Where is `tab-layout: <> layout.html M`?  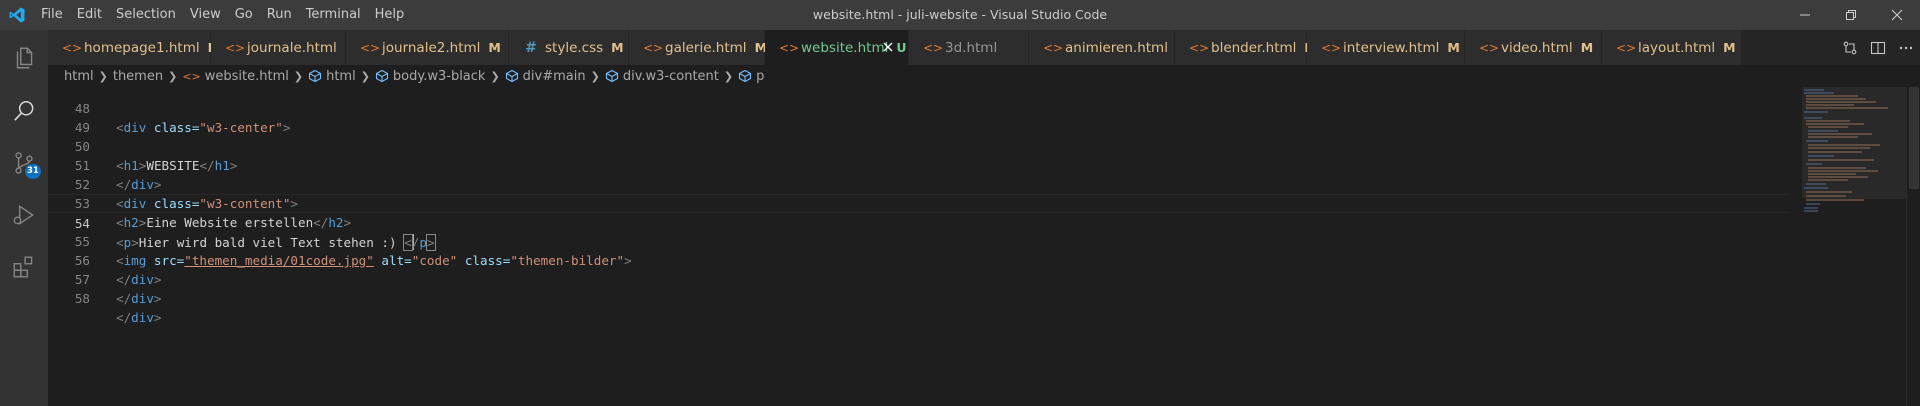
tab-layout: <> layout.html M is located at coordinates (1672, 47).